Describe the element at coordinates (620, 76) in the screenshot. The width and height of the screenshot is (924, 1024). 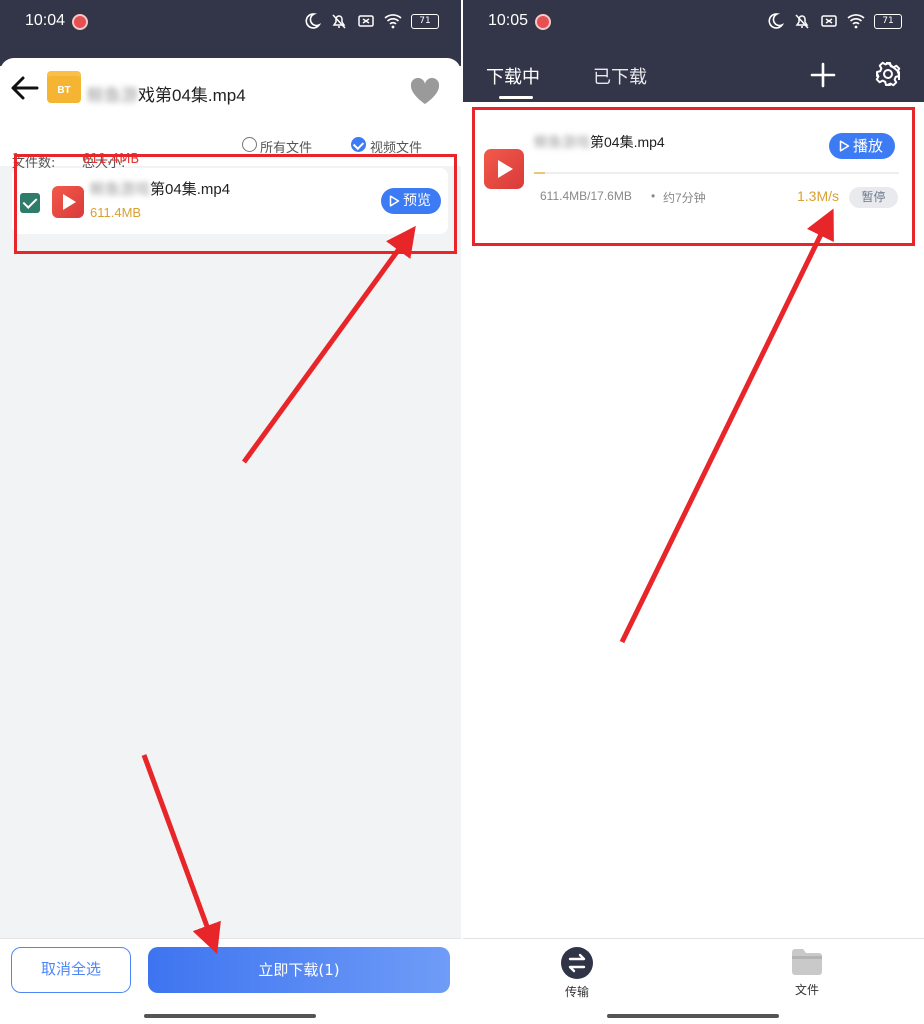
I see `tab-downloaded: 已下载` at that location.